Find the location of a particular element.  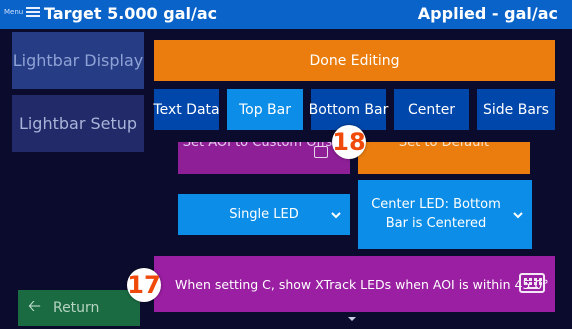

menu-button: Menu is located at coordinates (22, 12).